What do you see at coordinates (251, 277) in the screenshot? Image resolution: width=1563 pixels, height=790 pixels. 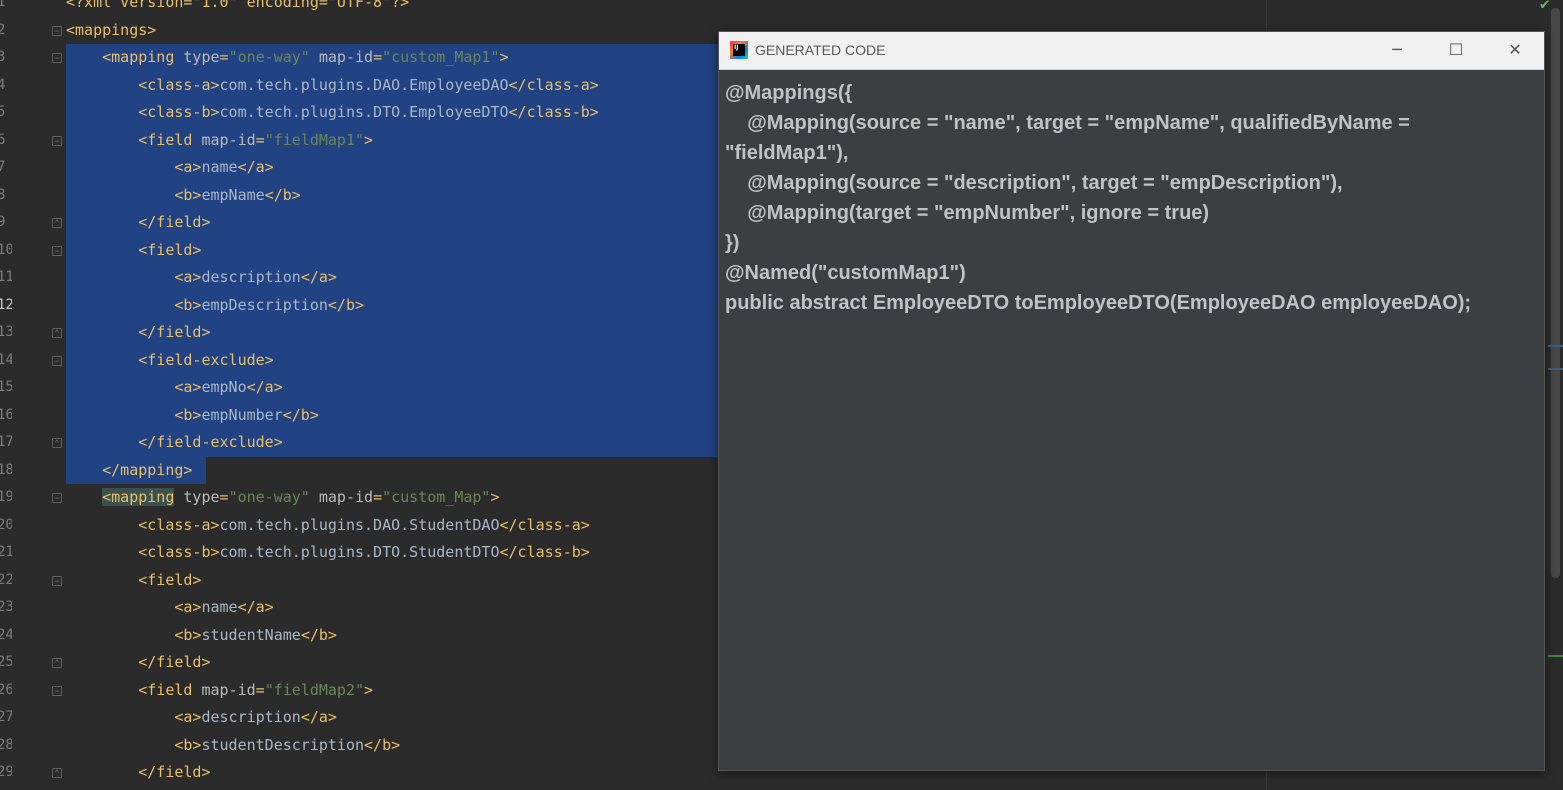 I see `code-token: description` at bounding box center [251, 277].